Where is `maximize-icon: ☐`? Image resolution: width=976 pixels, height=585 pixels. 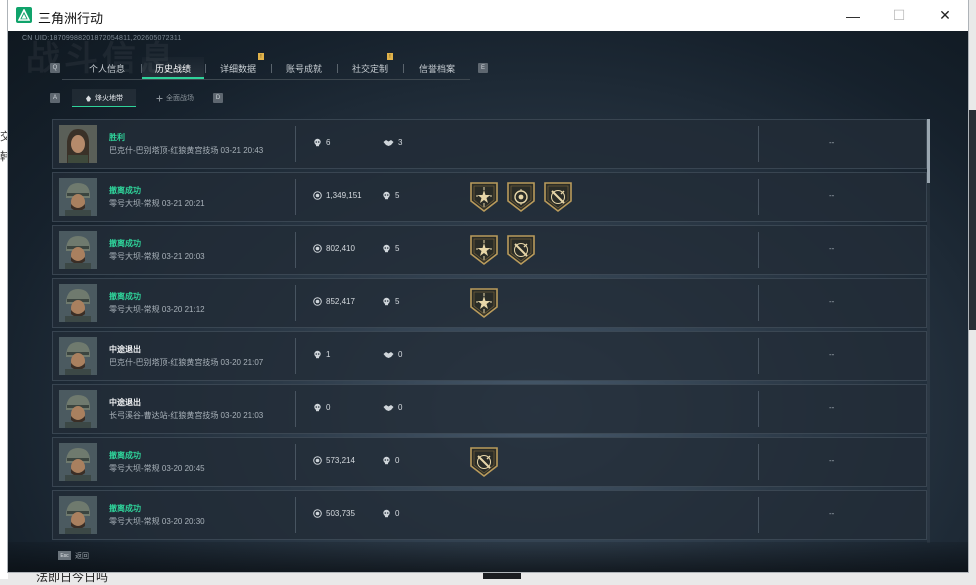
maximize-icon: ☐ is located at coordinates (899, 15).